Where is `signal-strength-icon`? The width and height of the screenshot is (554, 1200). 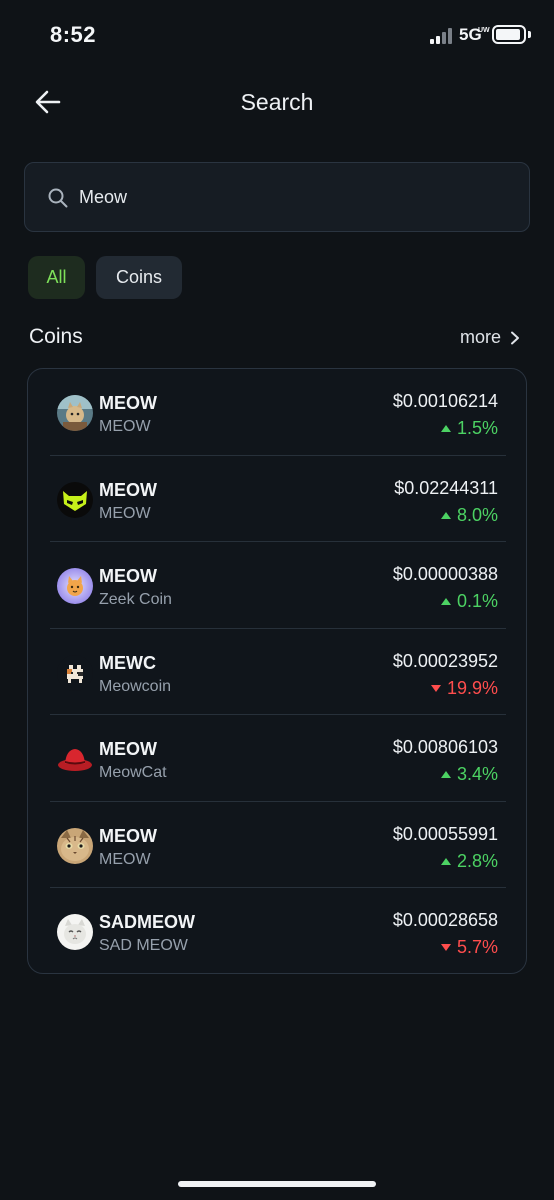 signal-strength-icon is located at coordinates (442, 36).